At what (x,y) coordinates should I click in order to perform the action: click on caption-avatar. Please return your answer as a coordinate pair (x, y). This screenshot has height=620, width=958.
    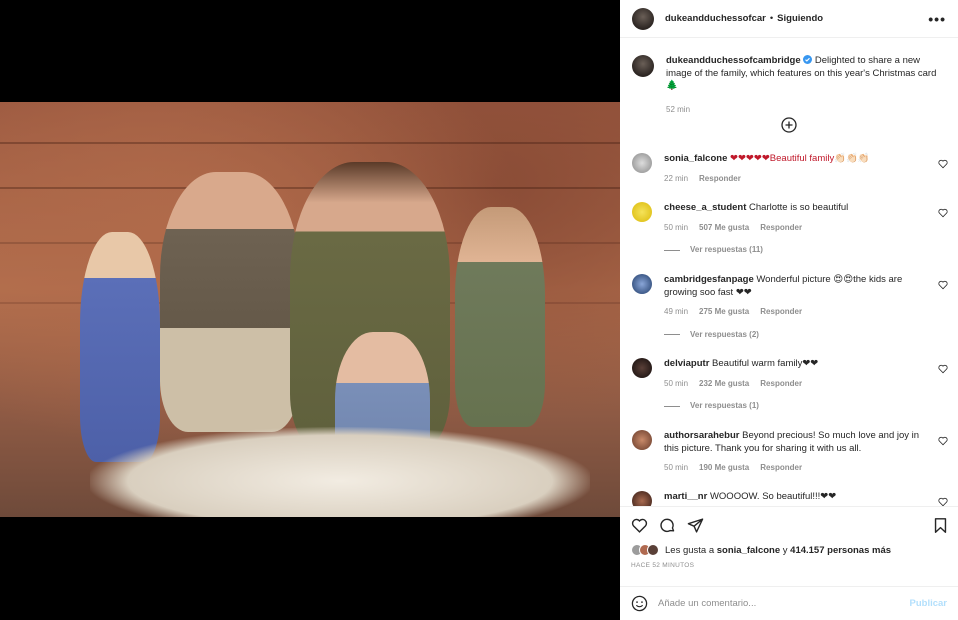
    Looking at the image, I should click on (643, 66).